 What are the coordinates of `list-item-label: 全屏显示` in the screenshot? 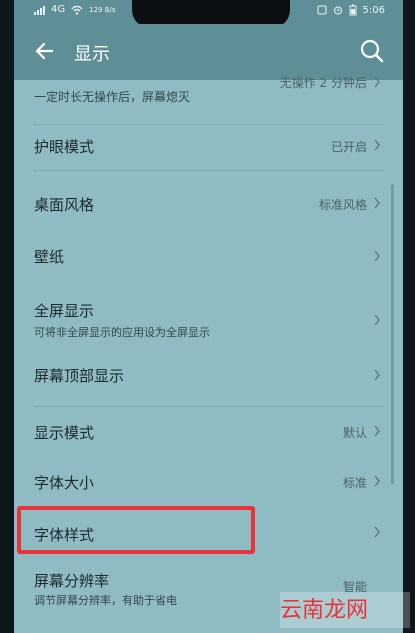 It's located at (64, 311).